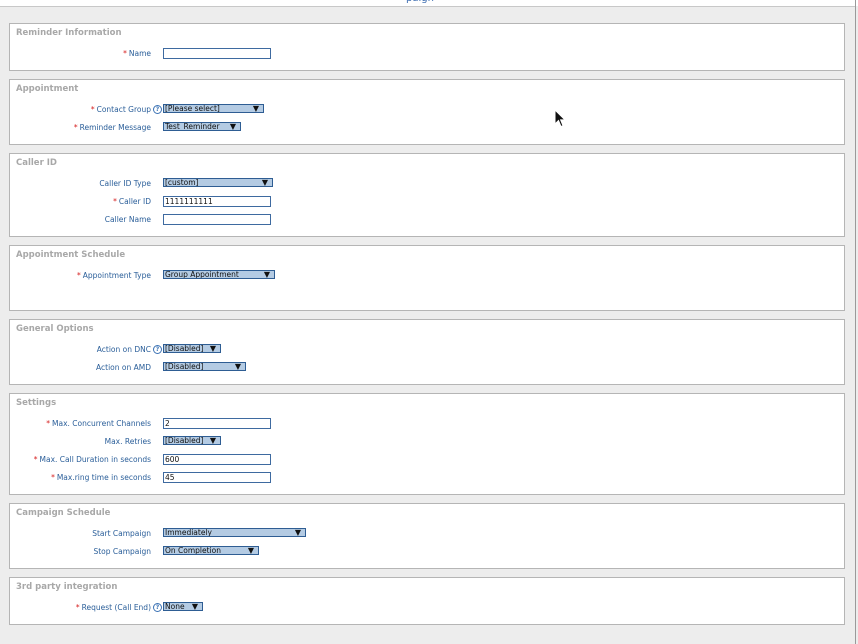 The image size is (858, 644). Describe the element at coordinates (98, 423) in the screenshot. I see `max-channels-label: * Max. Concurrent Channels` at that location.